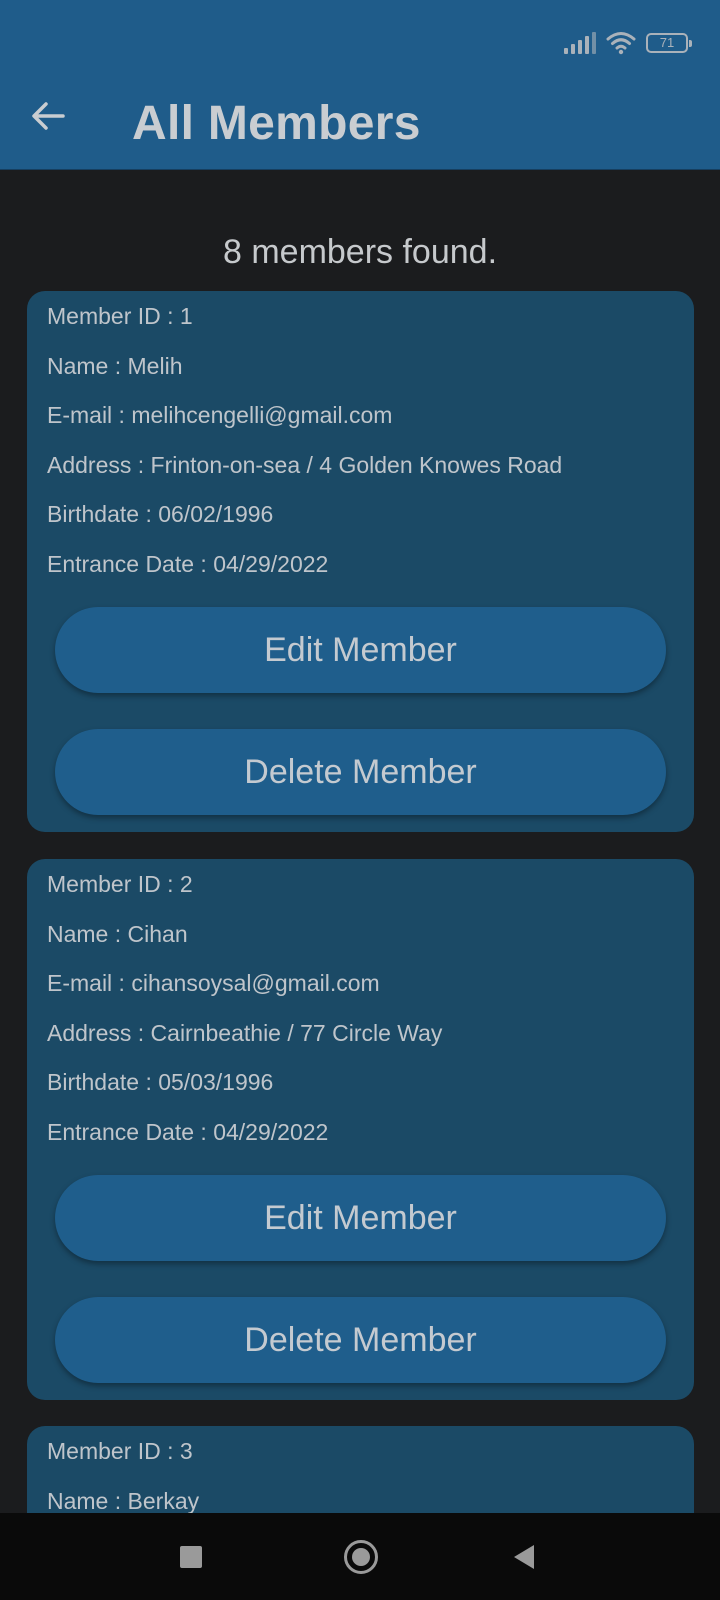 This screenshot has width=720, height=1600. I want to click on member-email: E-mail : cihansoysal@gmail.com, so click(213, 983).